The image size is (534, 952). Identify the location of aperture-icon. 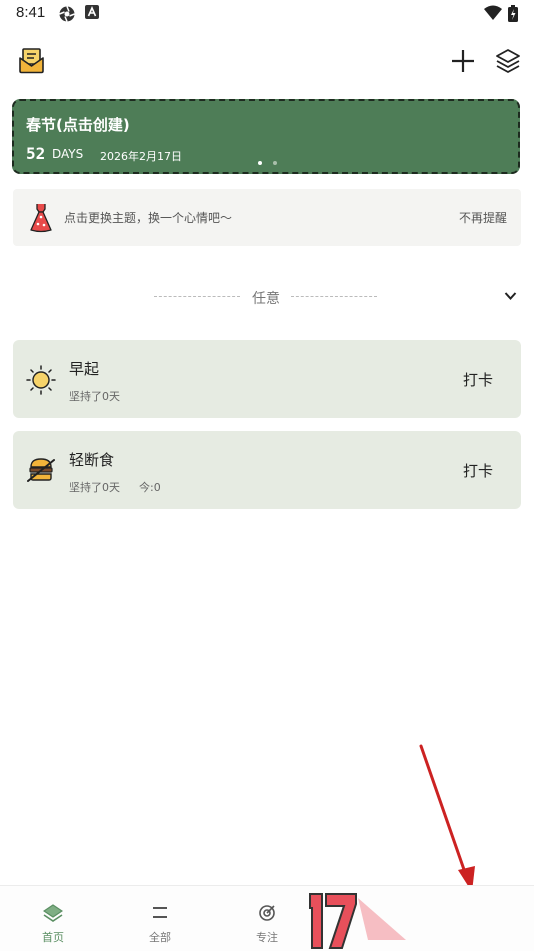
(67, 14).